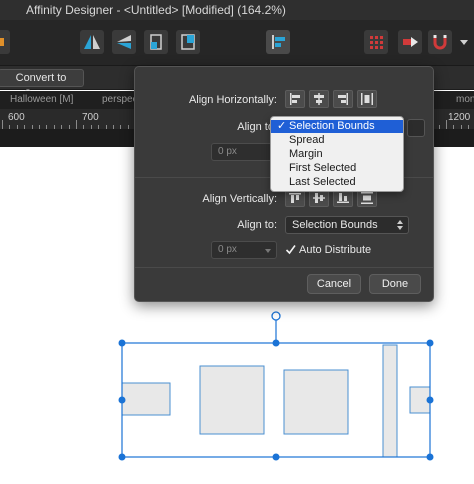 Image resolution: width=474 pixels, height=484 pixels. Describe the element at coordinates (322, 182) in the screenshot. I see `menu-item-label: Last Selected` at that location.